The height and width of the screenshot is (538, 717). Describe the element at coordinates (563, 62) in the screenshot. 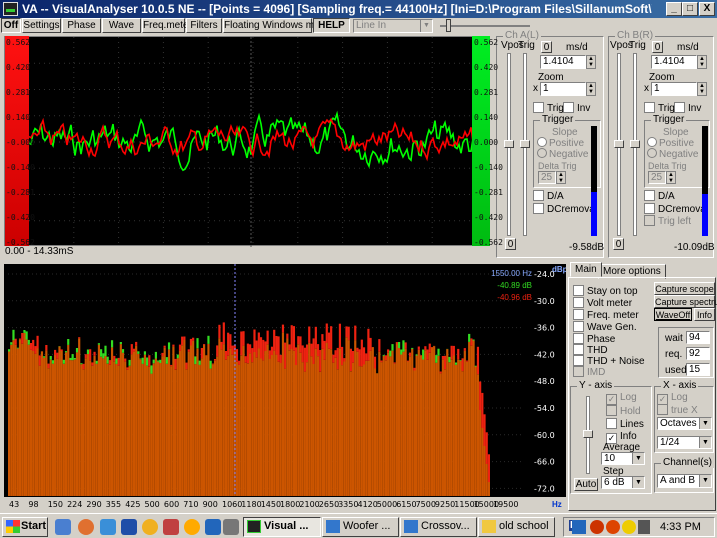

I see `ms-div-input-a: 1.4104` at that location.